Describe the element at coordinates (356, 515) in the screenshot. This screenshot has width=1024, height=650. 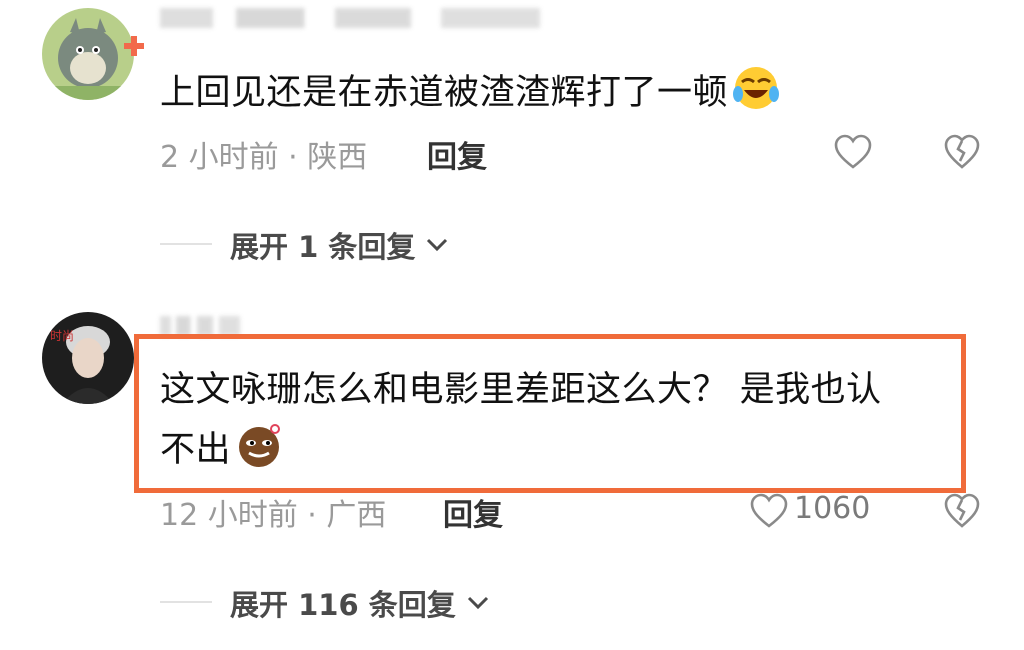
I see `location: 广西` at that location.